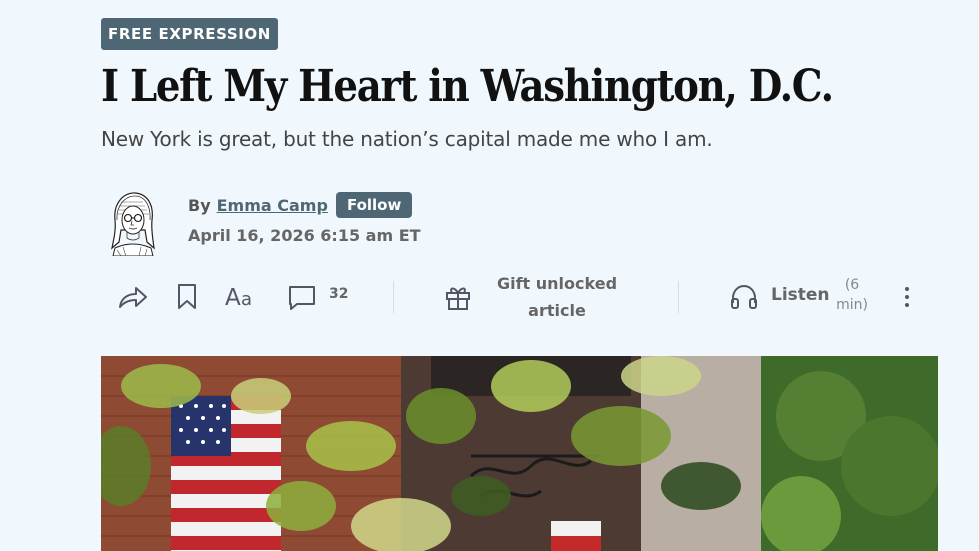  I want to click on author-avatar, so click(133, 223).